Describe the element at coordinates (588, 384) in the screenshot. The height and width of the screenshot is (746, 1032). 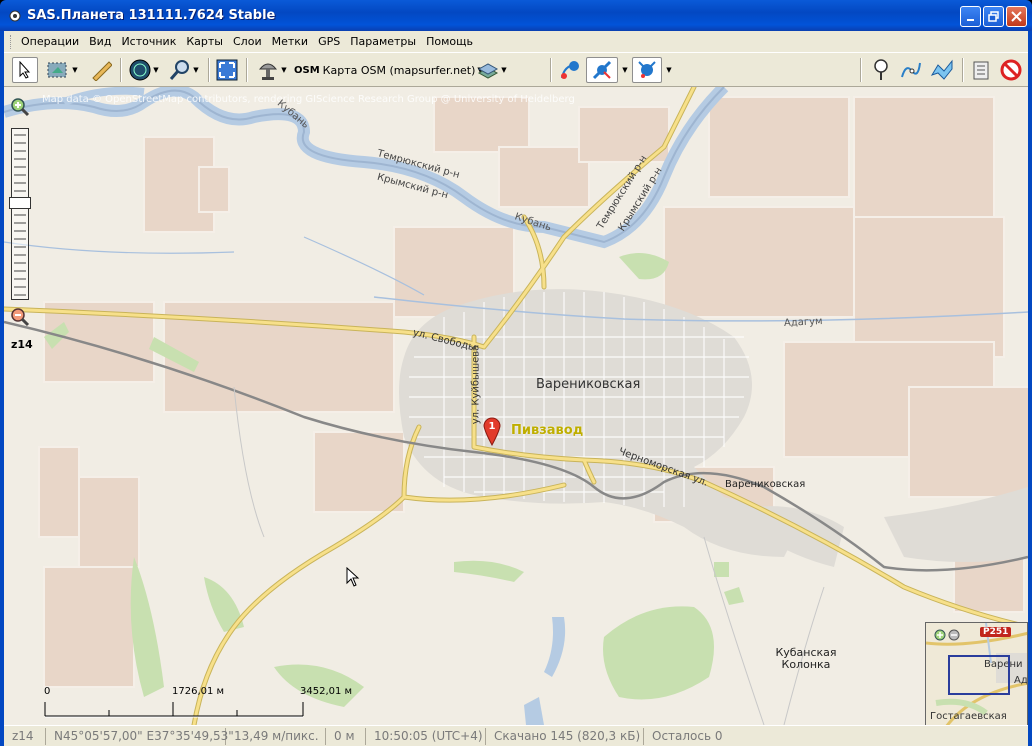
I see `town-label: Варениковская` at that location.